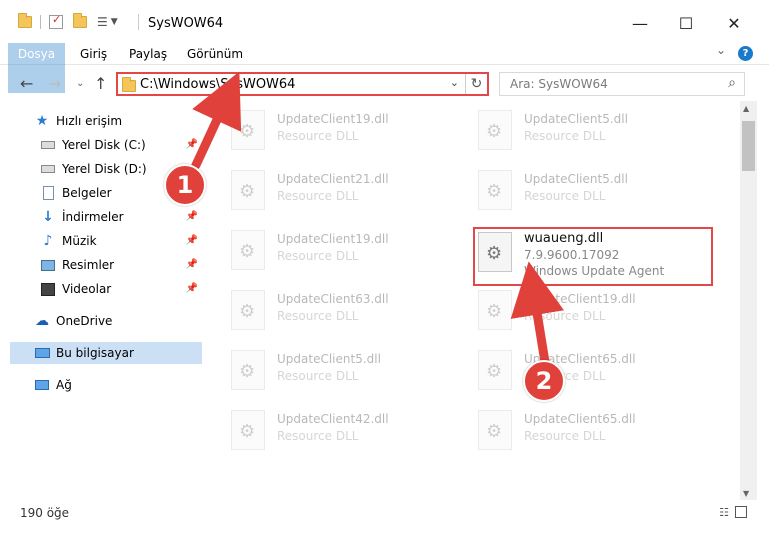  Describe the element at coordinates (118, 321) in the screenshot. I see `sidebar-item-onedrive: ☁ OneDrive` at that location.